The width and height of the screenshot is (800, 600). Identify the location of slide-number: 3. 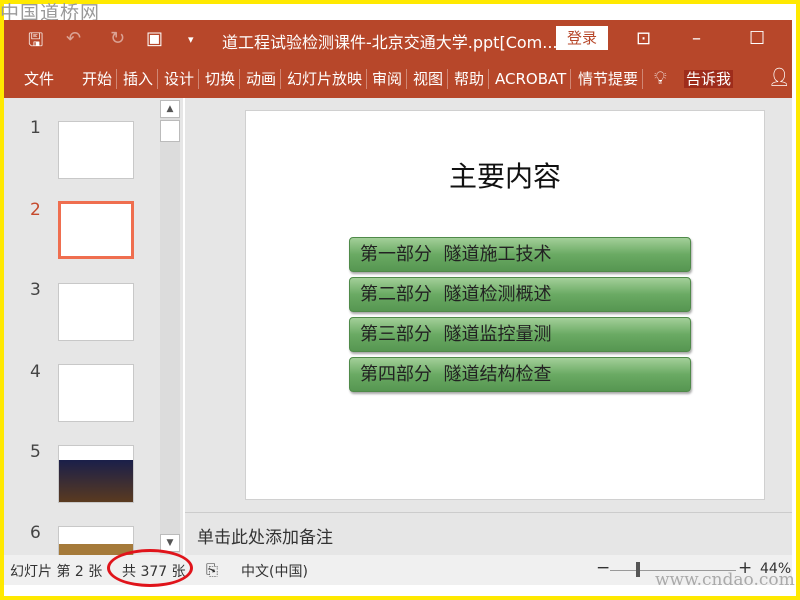
(35, 290).